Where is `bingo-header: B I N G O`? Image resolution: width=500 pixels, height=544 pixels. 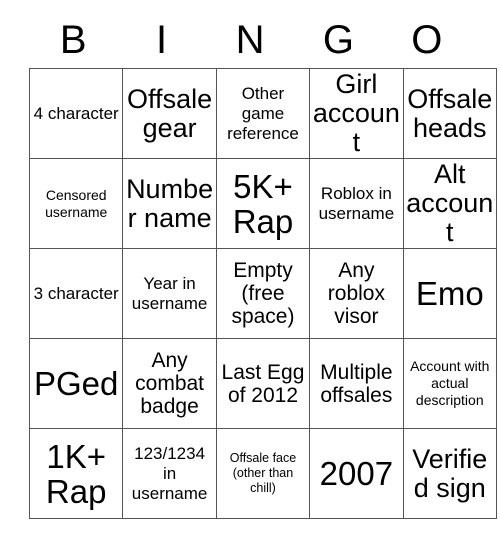
bingo-header: B I N G O is located at coordinates (250, 40).